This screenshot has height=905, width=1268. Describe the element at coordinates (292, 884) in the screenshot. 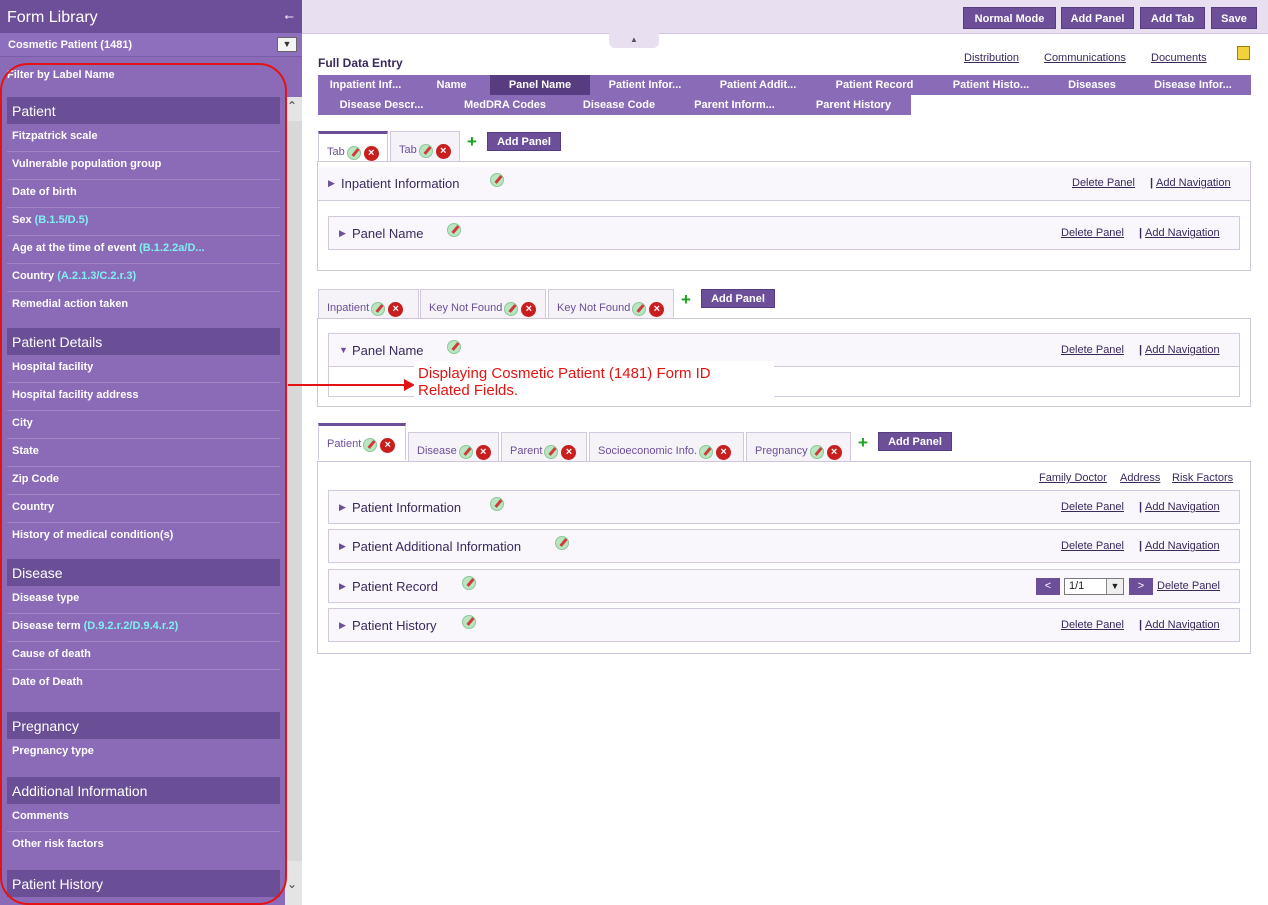

I see `scroll-down-icon: ⌄` at that location.